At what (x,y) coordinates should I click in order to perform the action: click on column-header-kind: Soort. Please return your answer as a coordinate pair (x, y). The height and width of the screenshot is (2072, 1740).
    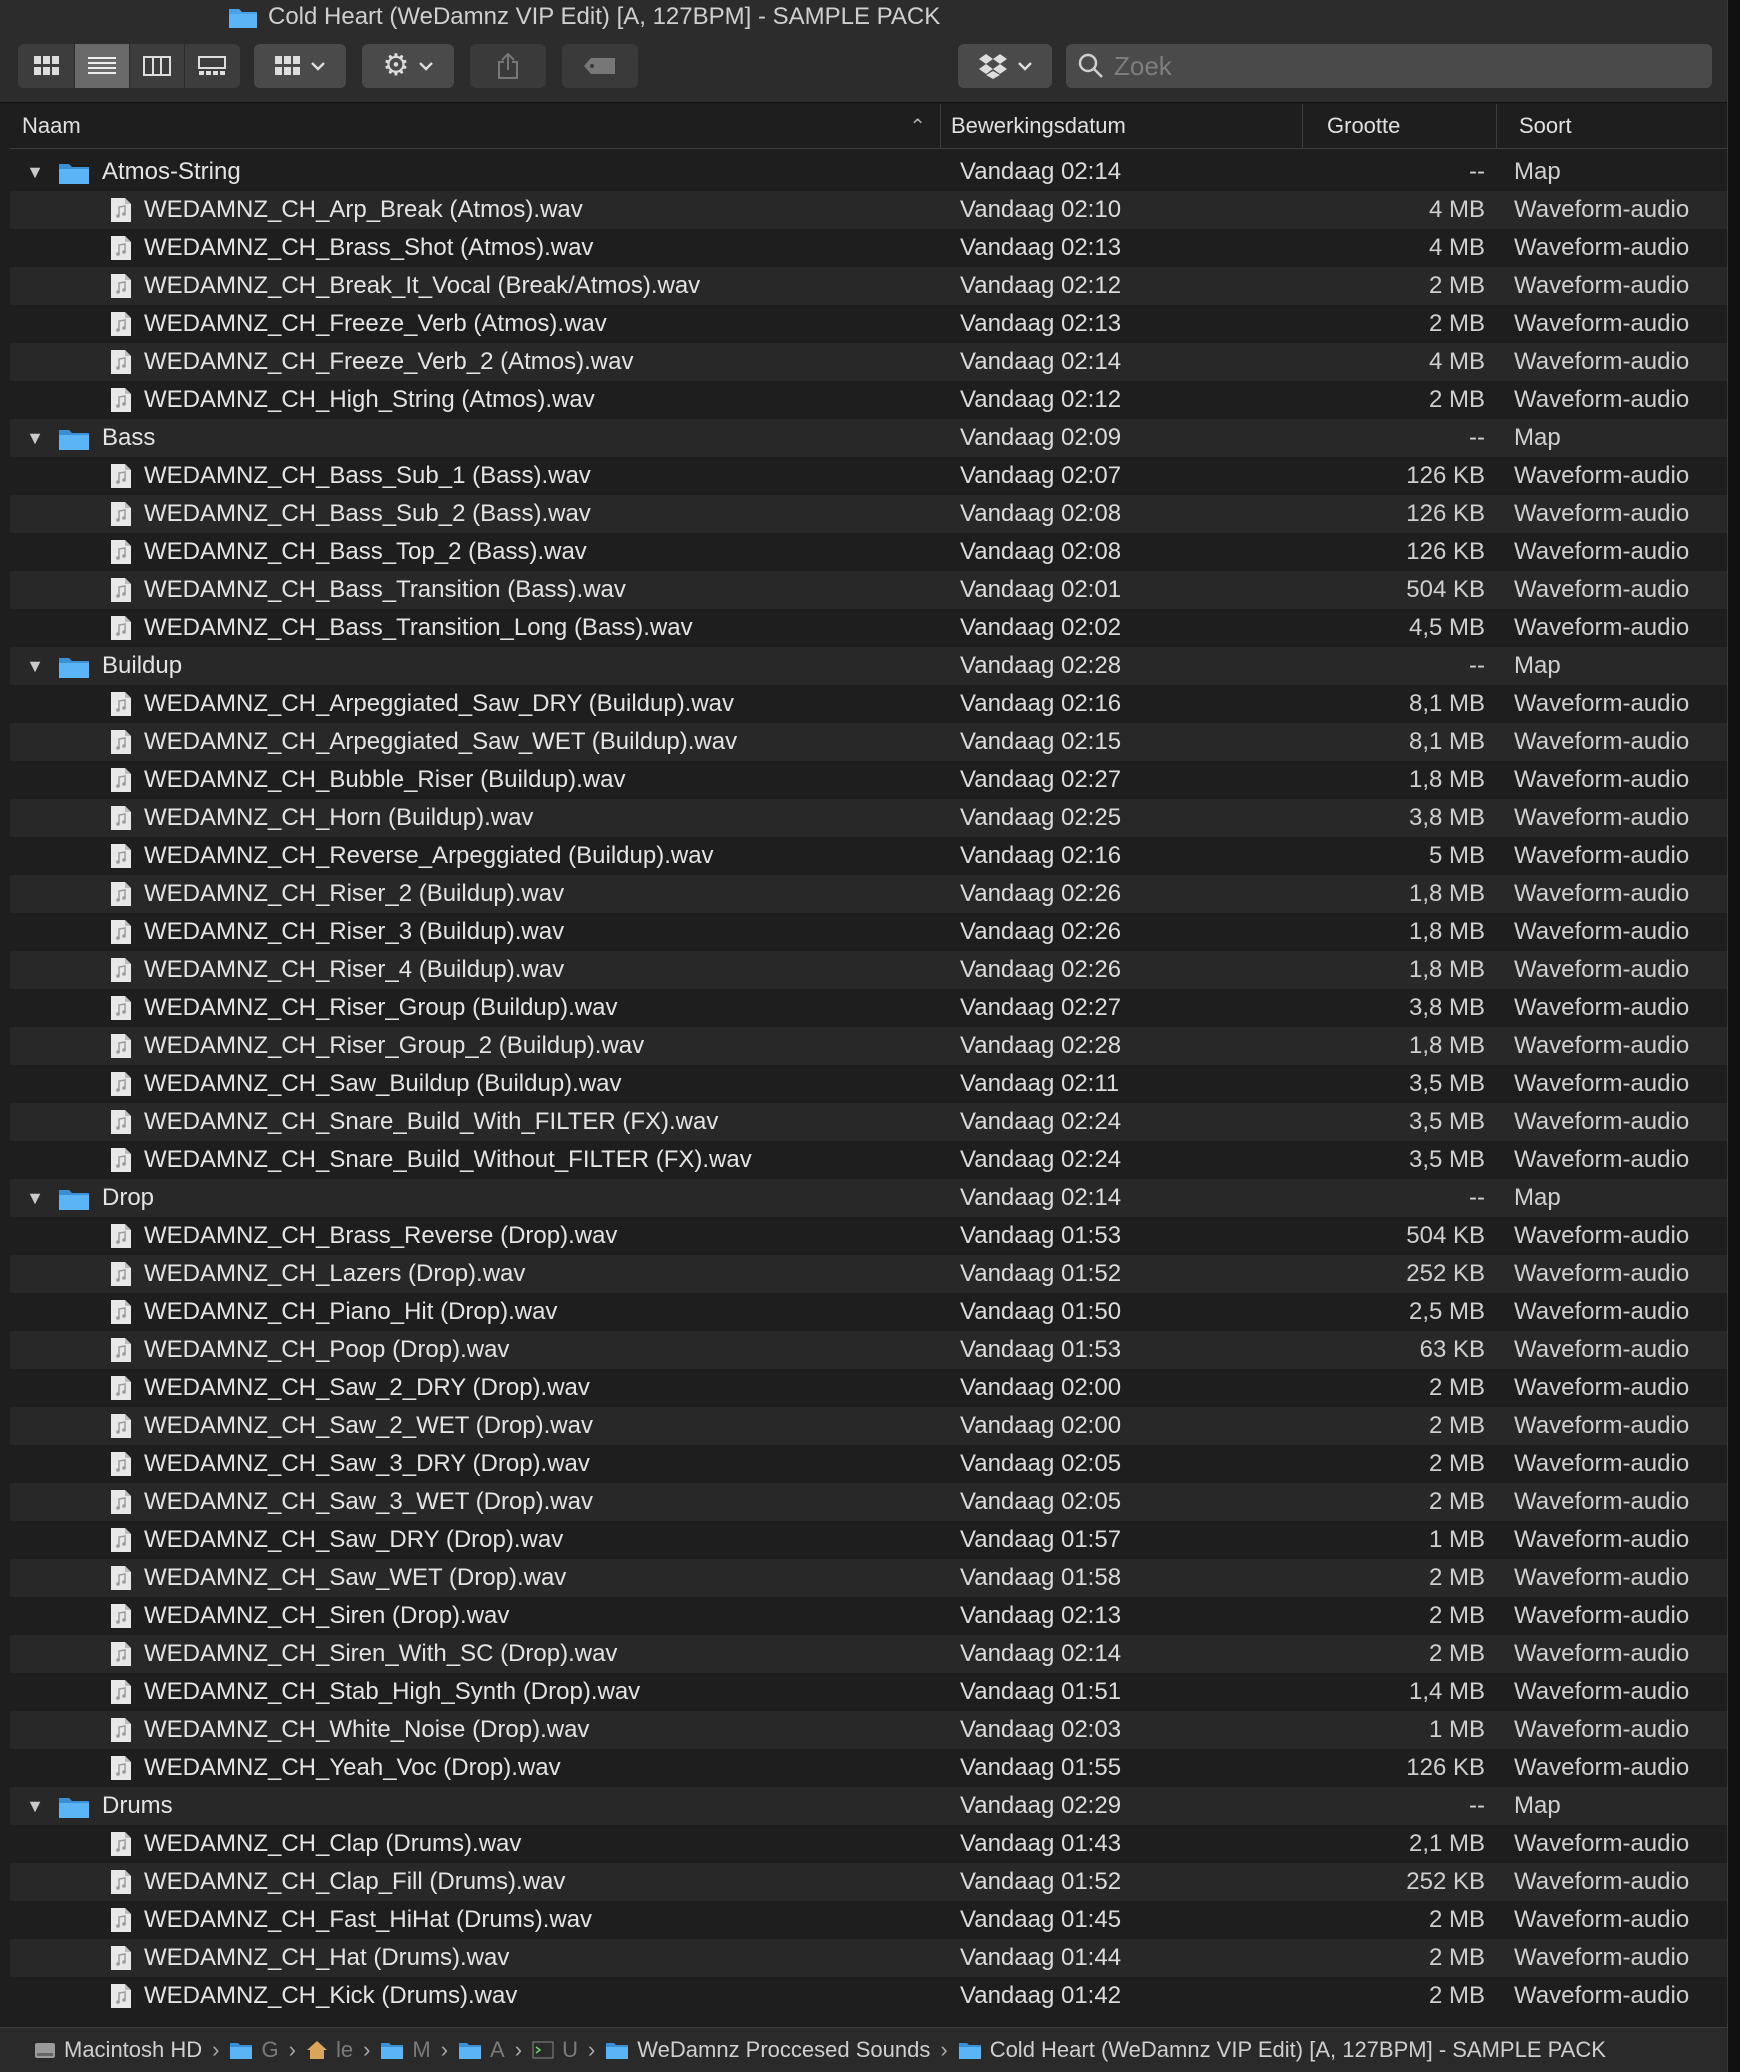
    Looking at the image, I should click on (1611, 126).